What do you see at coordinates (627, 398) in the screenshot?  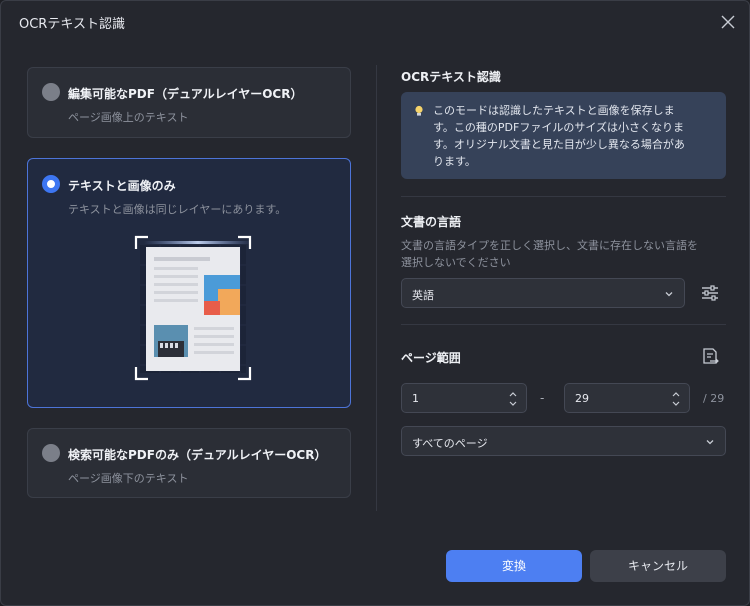 I see `page-to-stepper: 29` at bounding box center [627, 398].